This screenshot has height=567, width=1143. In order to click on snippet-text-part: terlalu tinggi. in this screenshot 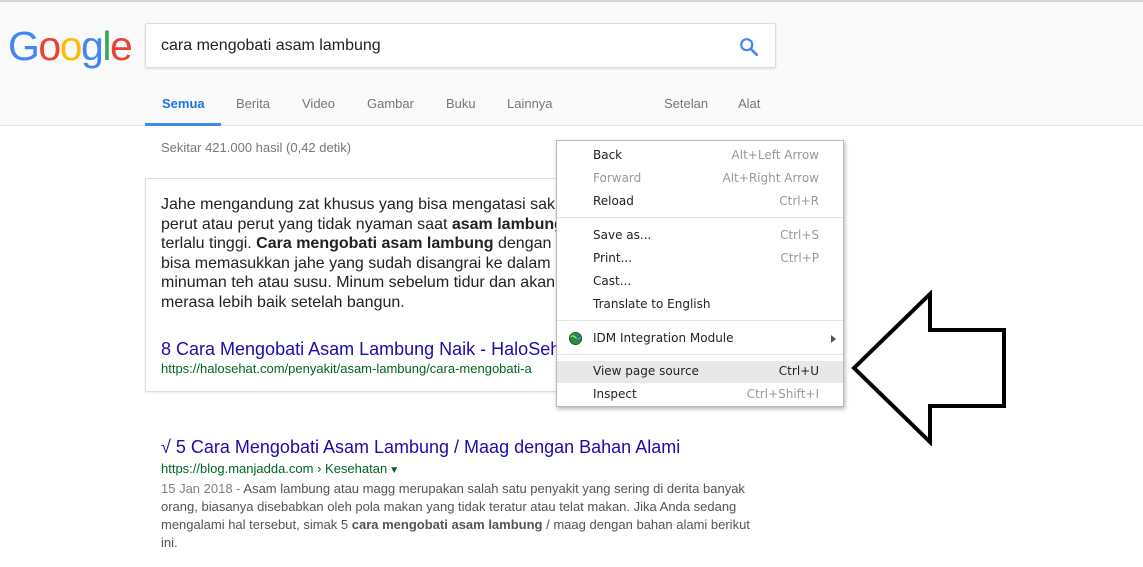, I will do `click(209, 243)`.